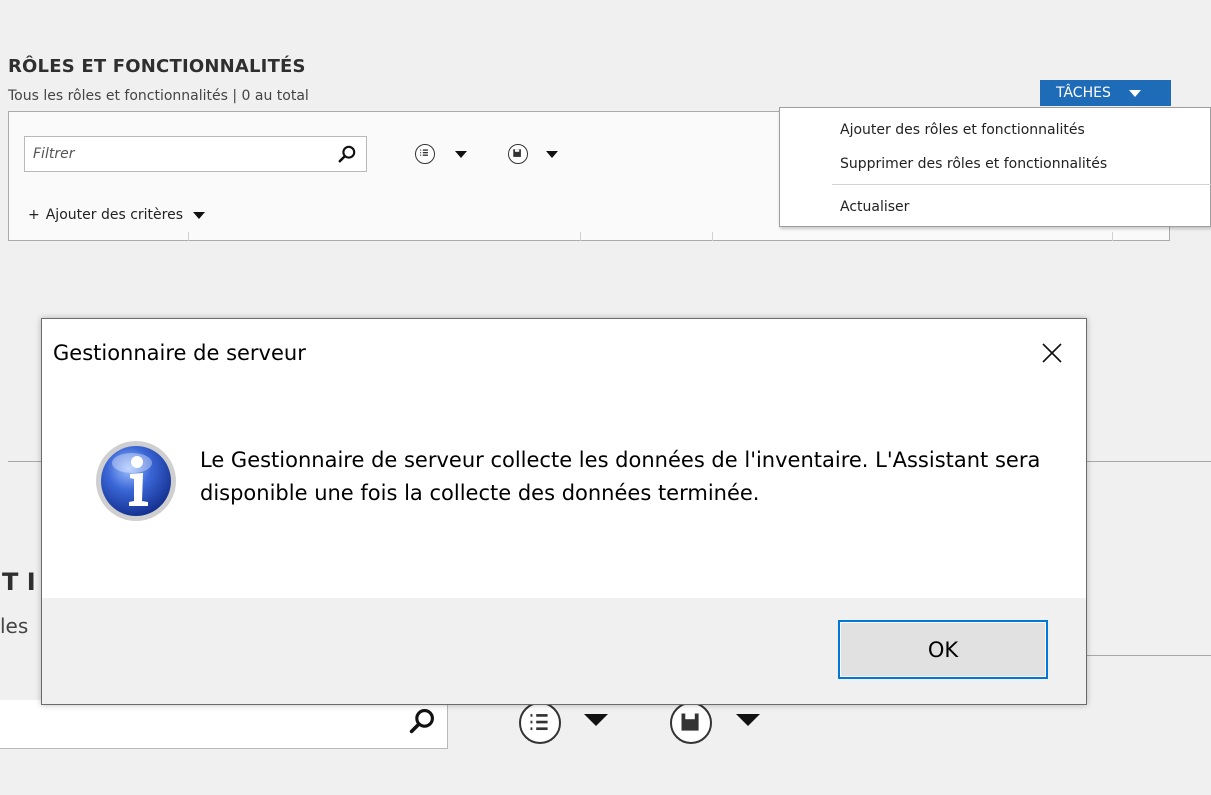 The height and width of the screenshot is (795, 1211). I want to click on add-criteria-label: Ajouter des critères, so click(114, 215).